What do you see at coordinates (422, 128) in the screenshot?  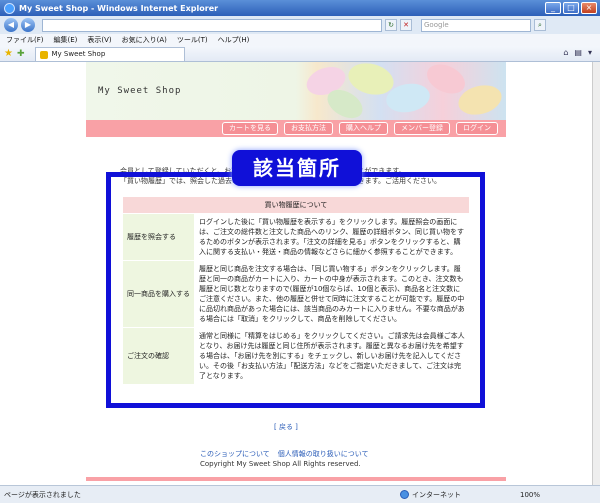 I see `nav-register: メンバー登録` at bounding box center [422, 128].